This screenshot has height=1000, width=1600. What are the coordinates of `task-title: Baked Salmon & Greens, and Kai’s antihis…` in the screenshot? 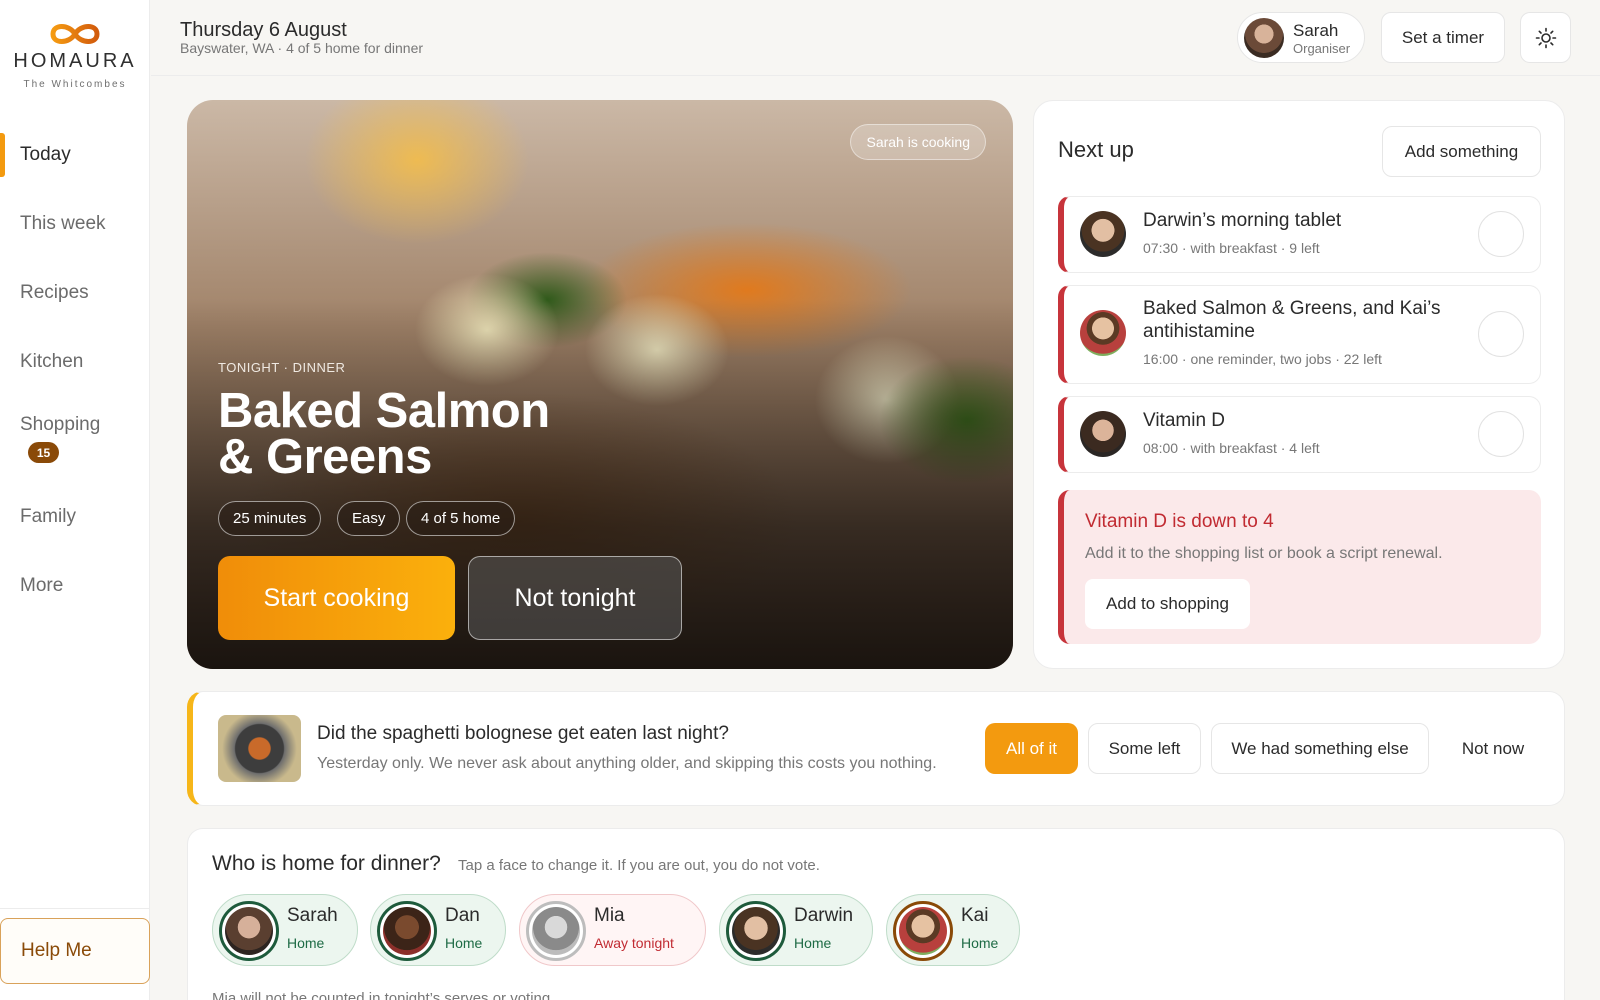 It's located at (1292, 320).